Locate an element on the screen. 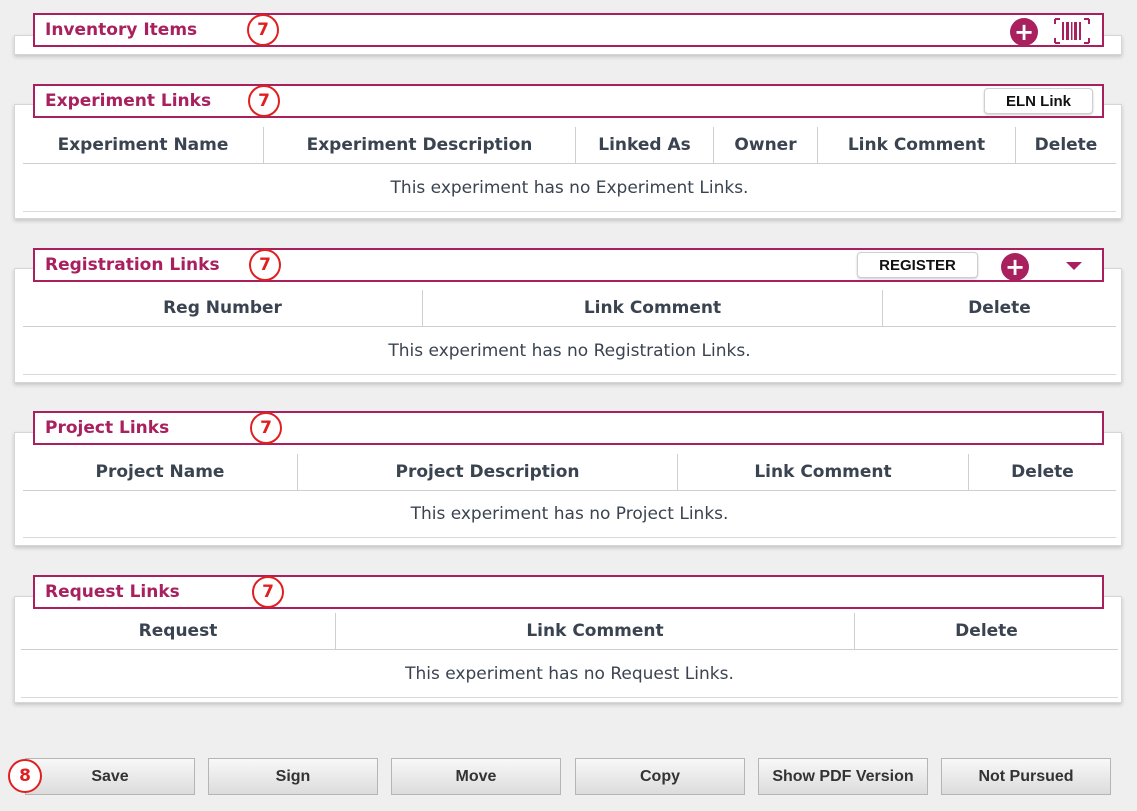 Image resolution: width=1137 pixels, height=811 pixels. column-header: Project Name is located at coordinates (160, 472).